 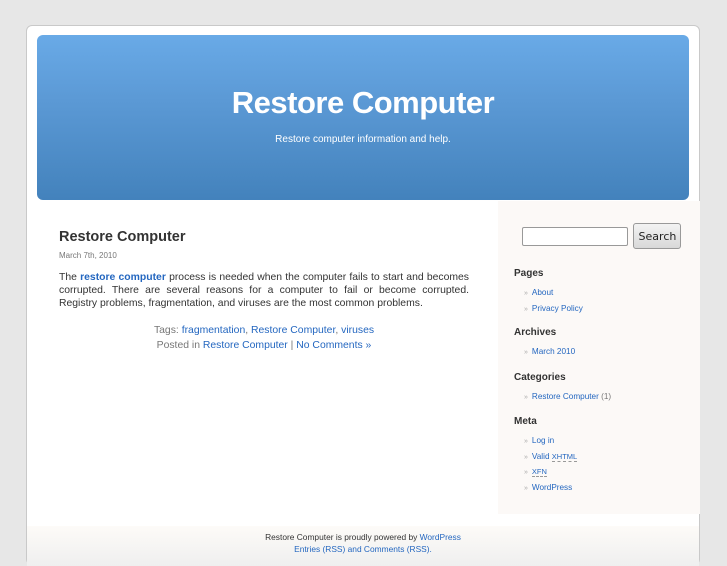 I want to click on categories-heading: Categories, so click(x=540, y=377).